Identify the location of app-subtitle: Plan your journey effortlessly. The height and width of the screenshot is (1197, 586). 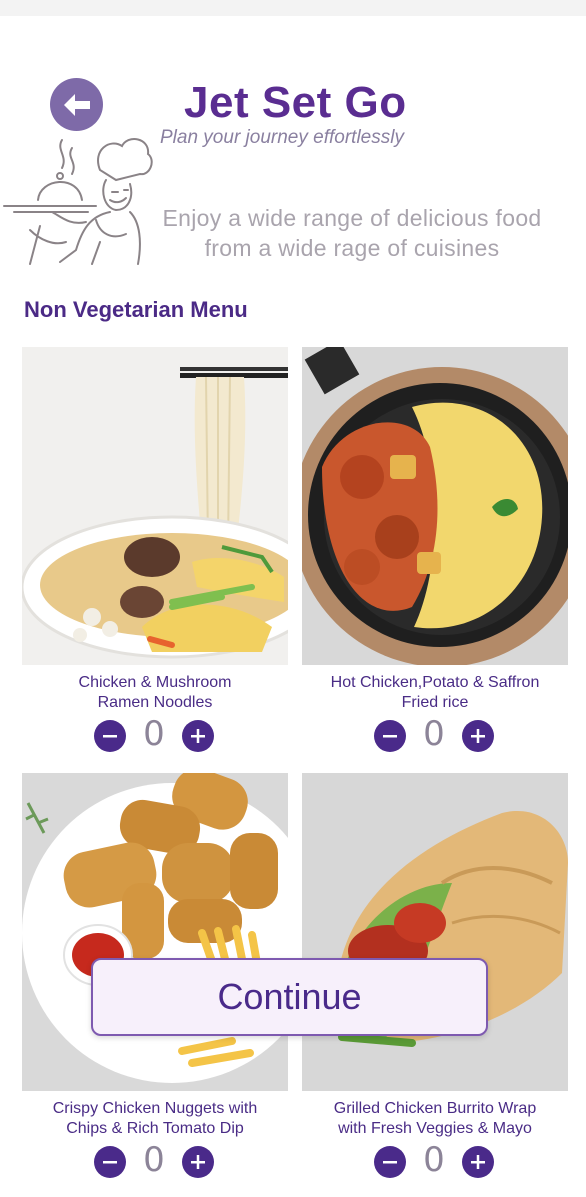
(282, 137).